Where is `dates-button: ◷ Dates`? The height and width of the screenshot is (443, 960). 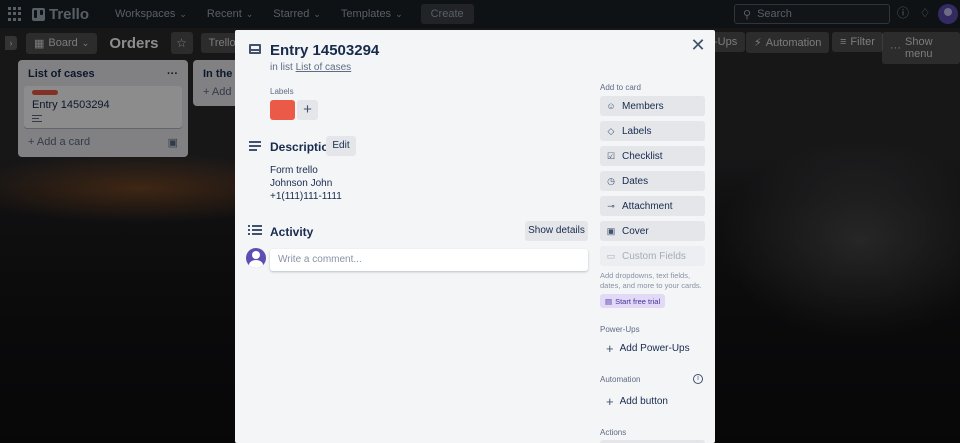 dates-button: ◷ Dates is located at coordinates (652, 181).